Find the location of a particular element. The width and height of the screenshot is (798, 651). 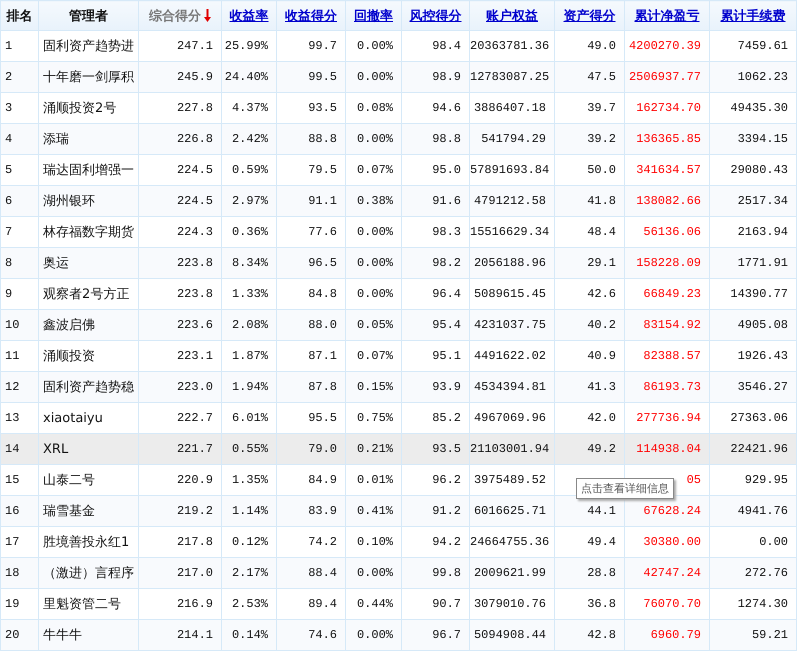

table-cell: 0.36% is located at coordinates (250, 232).